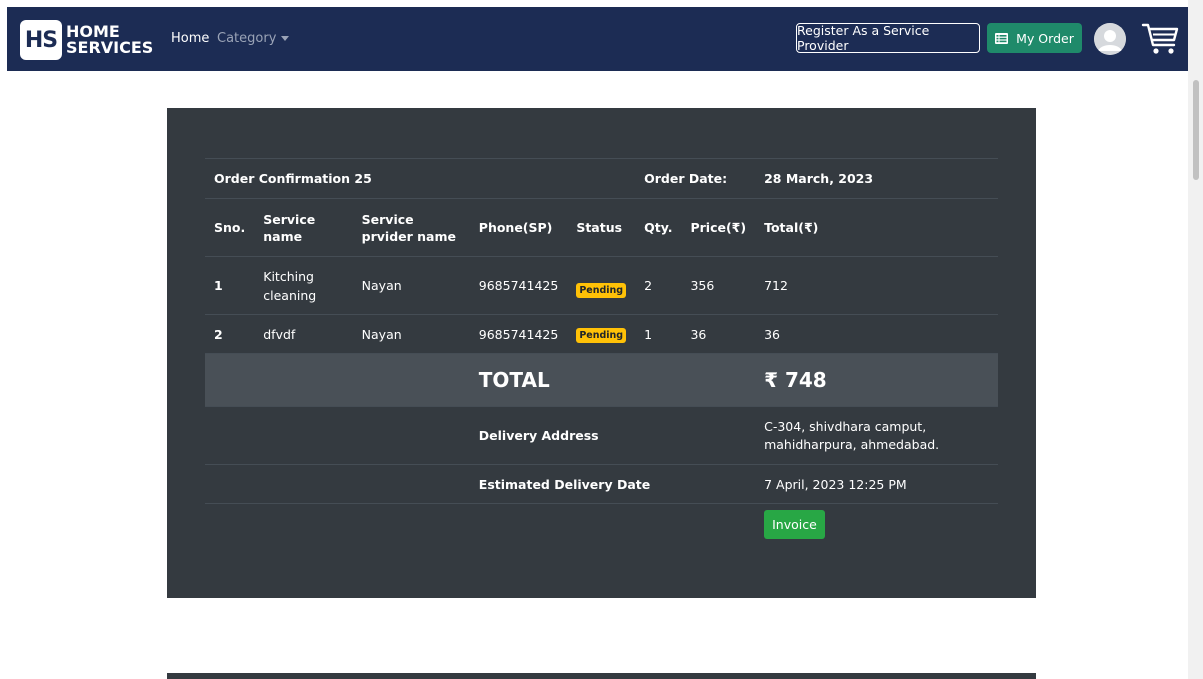 This screenshot has height=679, width=1203. What do you see at coordinates (1002, 38) in the screenshot?
I see `order-list-icon` at bounding box center [1002, 38].